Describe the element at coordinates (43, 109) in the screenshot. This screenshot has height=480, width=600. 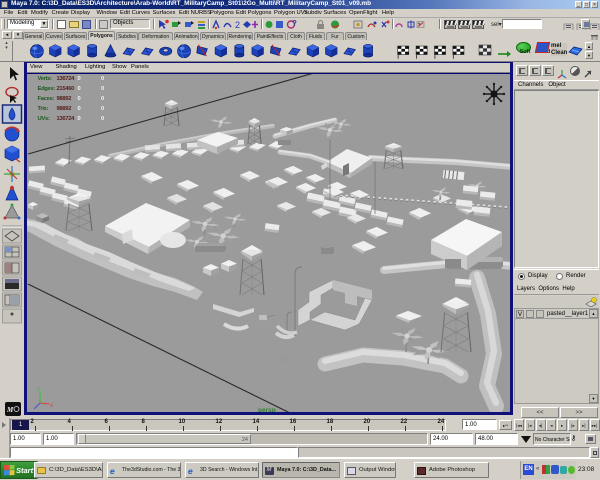
I see `svg-text: Tris:` at that location.